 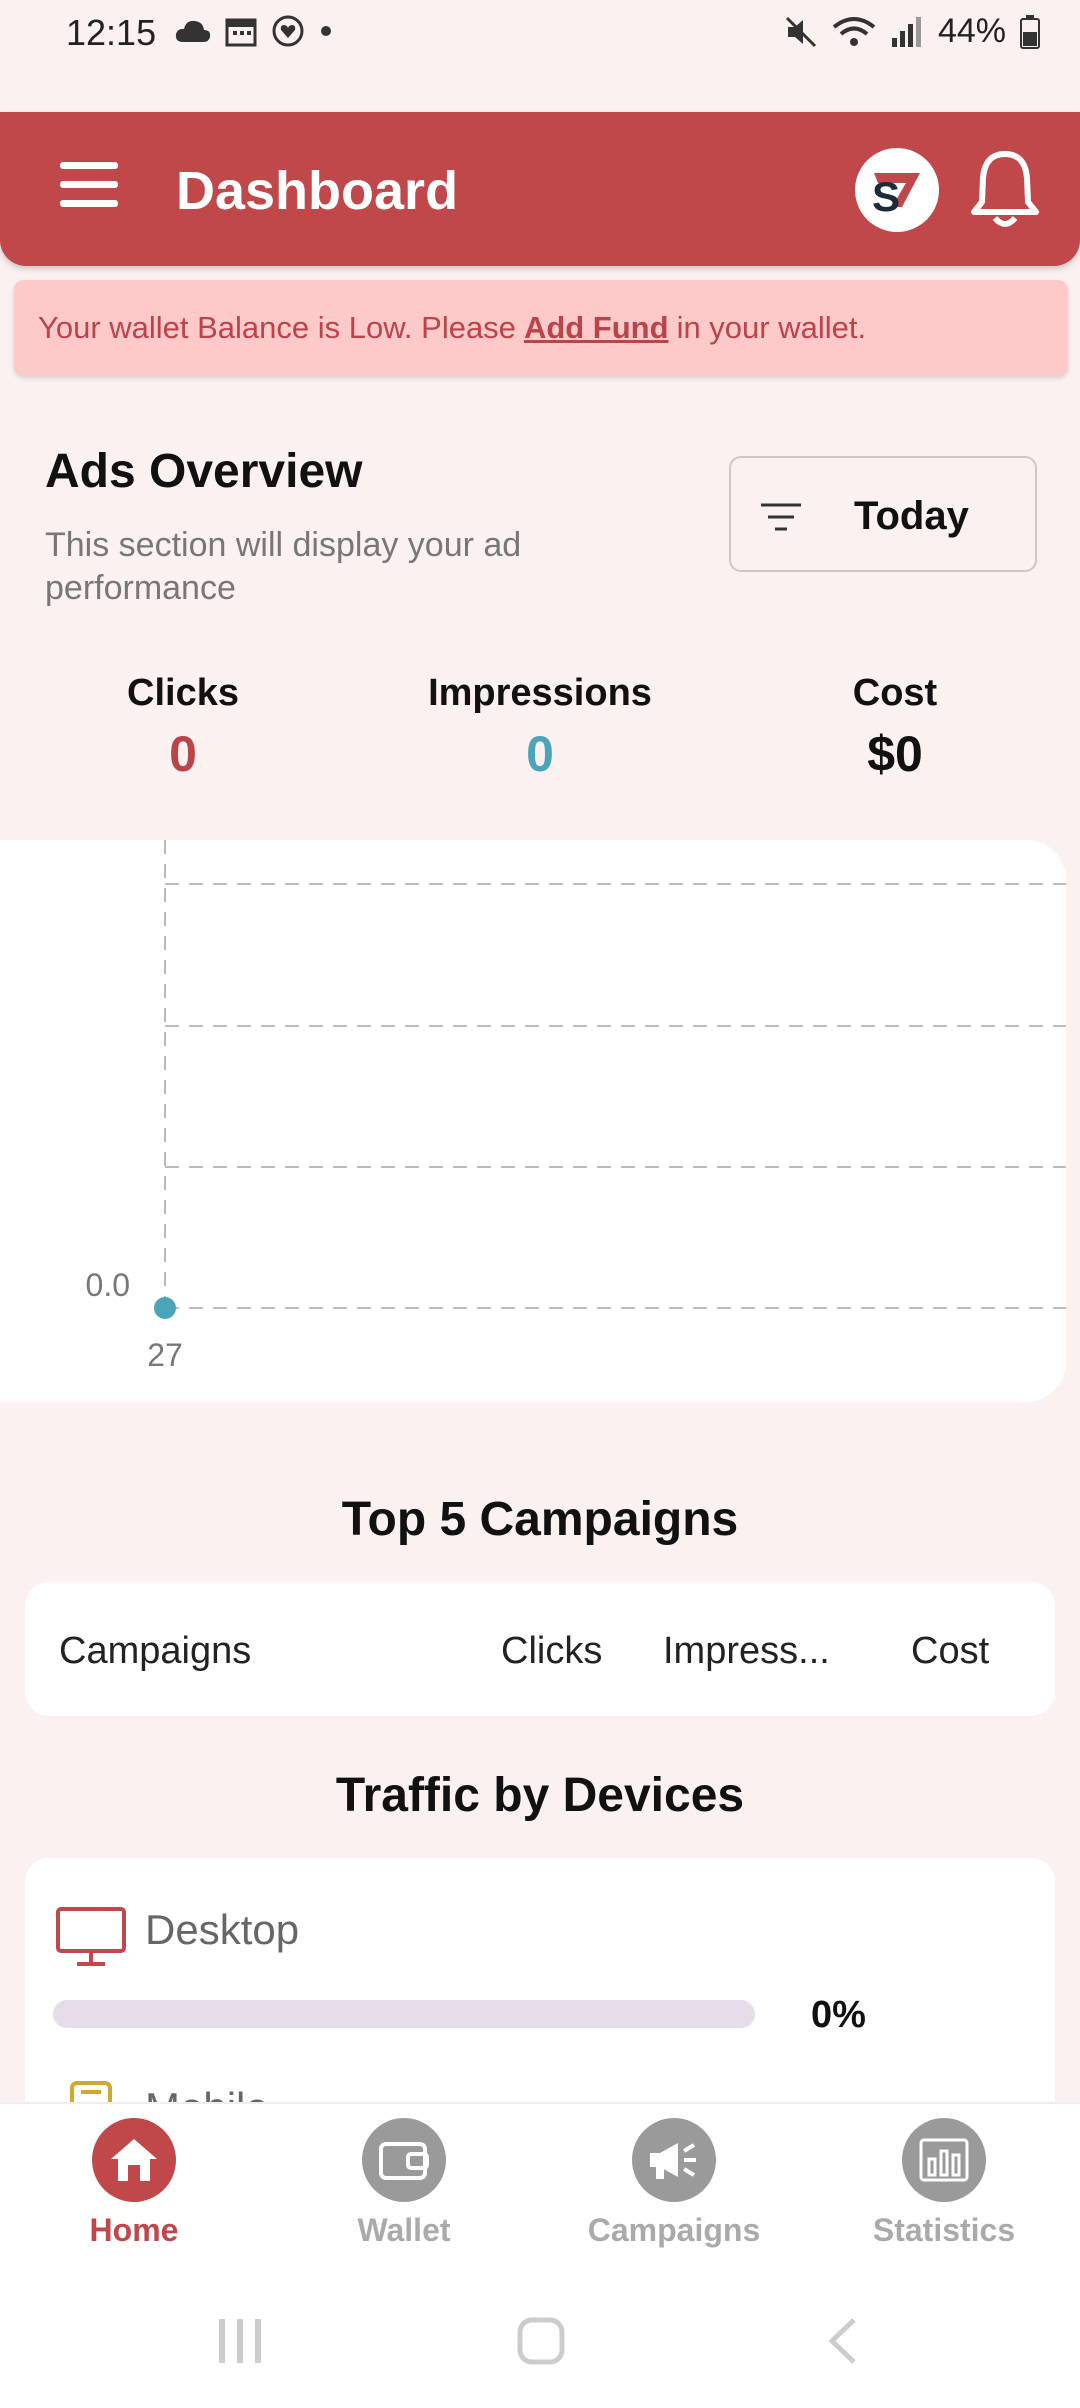 What do you see at coordinates (1030, 31) in the screenshot?
I see `battery-icon` at bounding box center [1030, 31].